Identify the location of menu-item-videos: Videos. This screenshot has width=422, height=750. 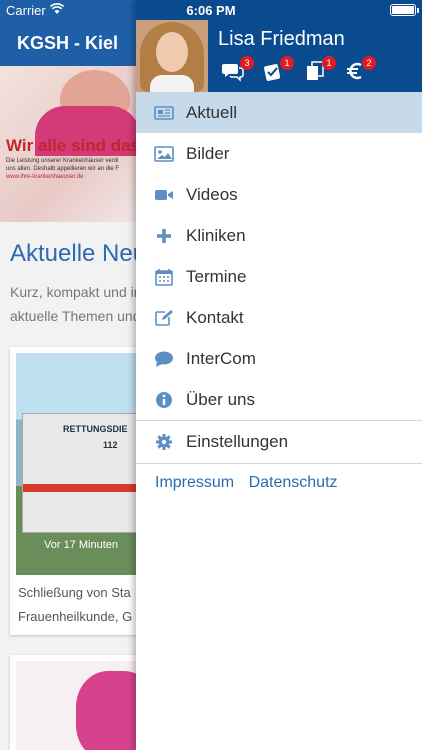
(279, 194).